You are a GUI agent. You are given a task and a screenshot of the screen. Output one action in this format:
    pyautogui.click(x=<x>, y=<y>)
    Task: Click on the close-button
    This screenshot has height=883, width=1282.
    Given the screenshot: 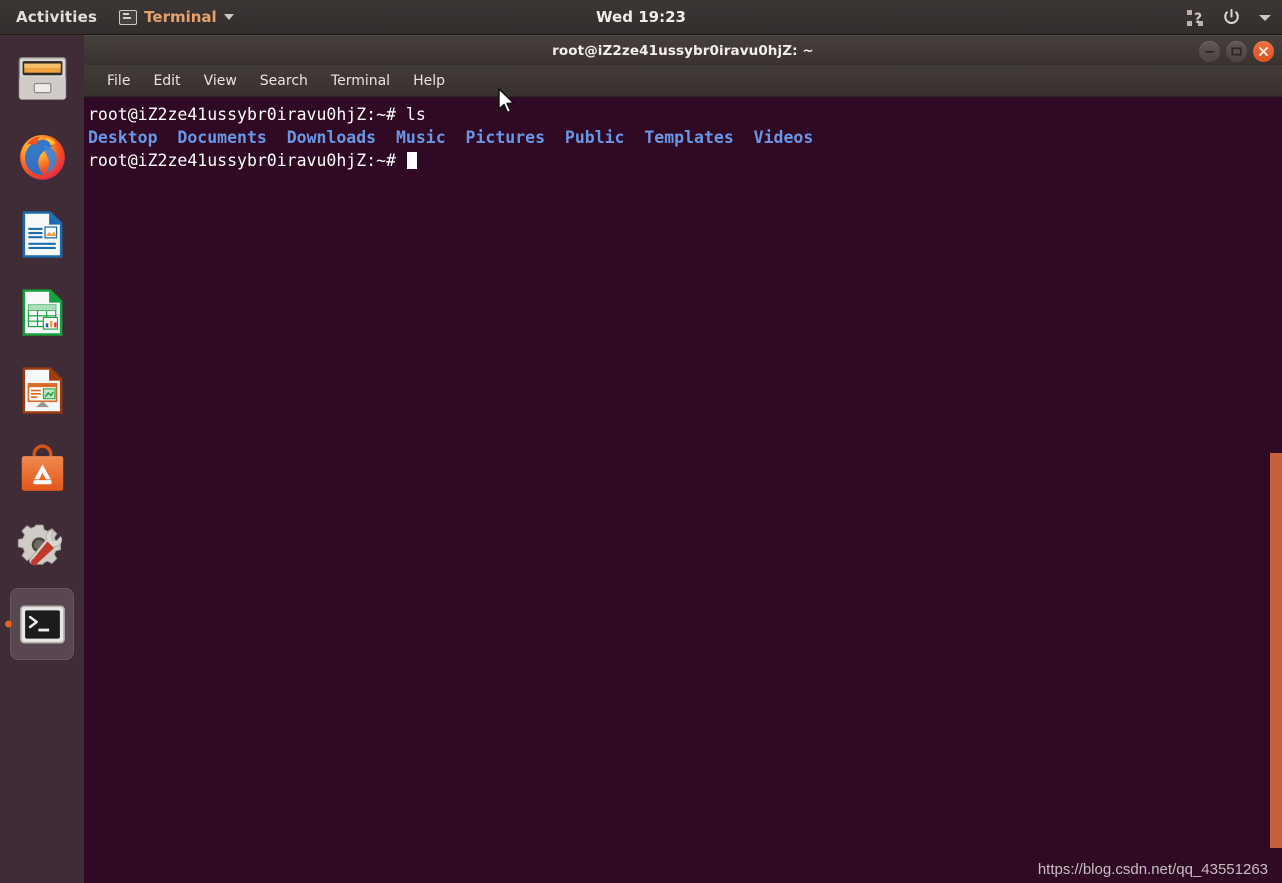 What is the action you would take?
    pyautogui.click(x=1263, y=51)
    